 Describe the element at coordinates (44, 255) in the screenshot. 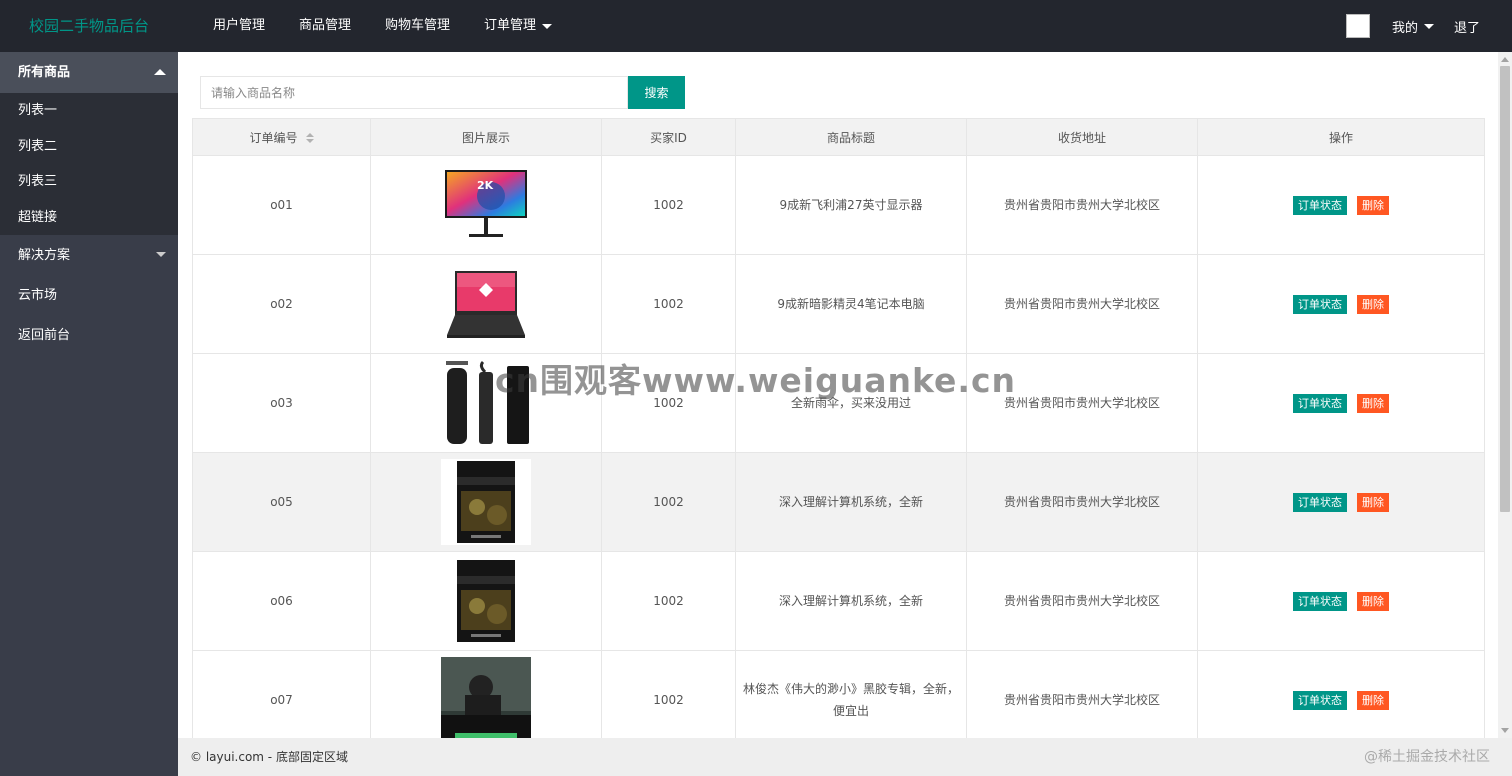

I see `sidebar-group-label: 解决方案` at that location.